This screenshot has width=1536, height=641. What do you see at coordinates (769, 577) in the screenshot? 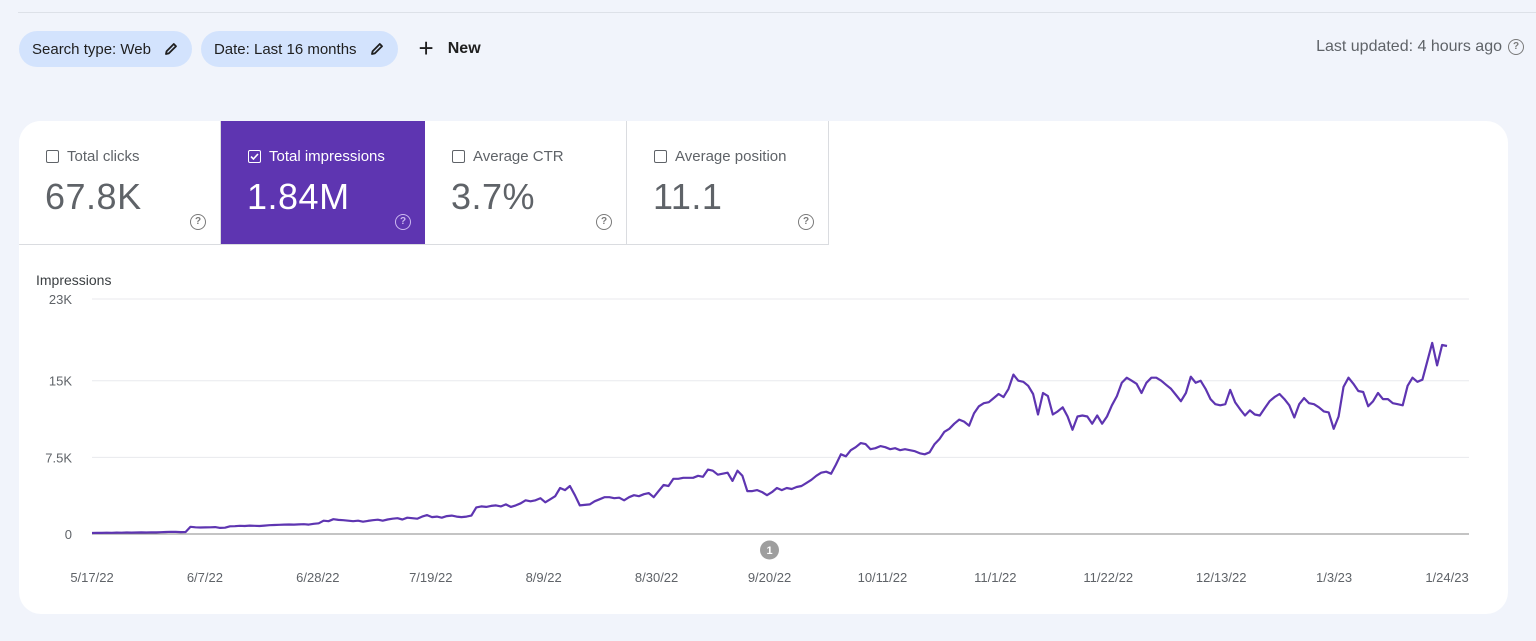
I see `x-tick-label: 9/20/22` at bounding box center [769, 577].